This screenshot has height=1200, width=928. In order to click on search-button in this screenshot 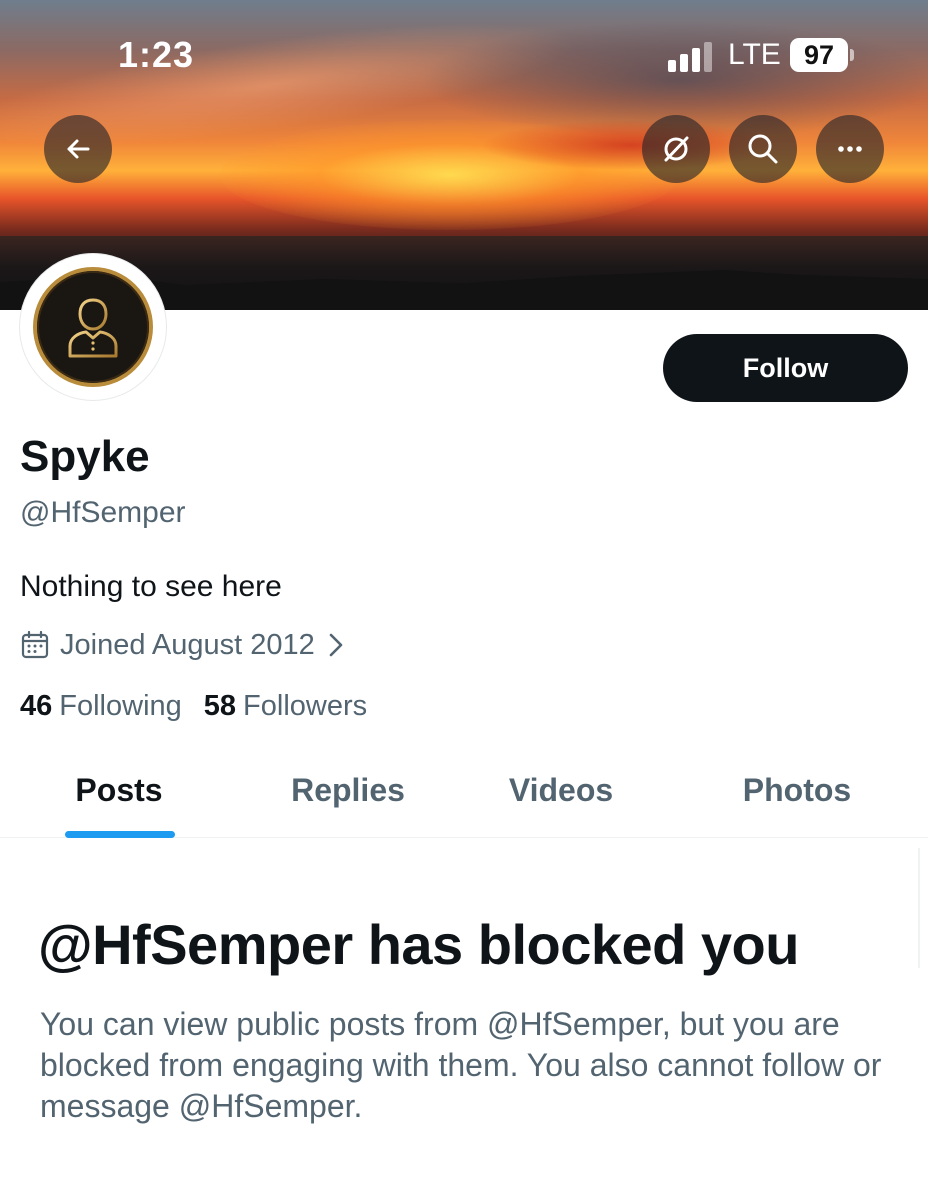, I will do `click(763, 149)`.